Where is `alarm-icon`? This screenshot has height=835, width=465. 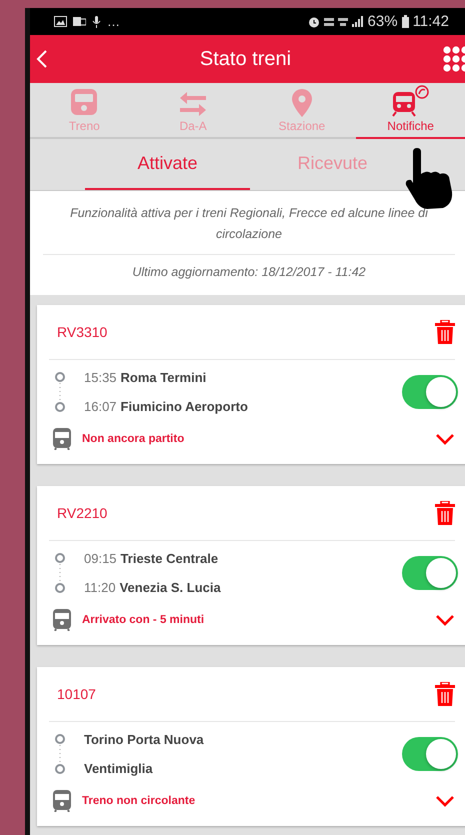 alarm-icon is located at coordinates (314, 22).